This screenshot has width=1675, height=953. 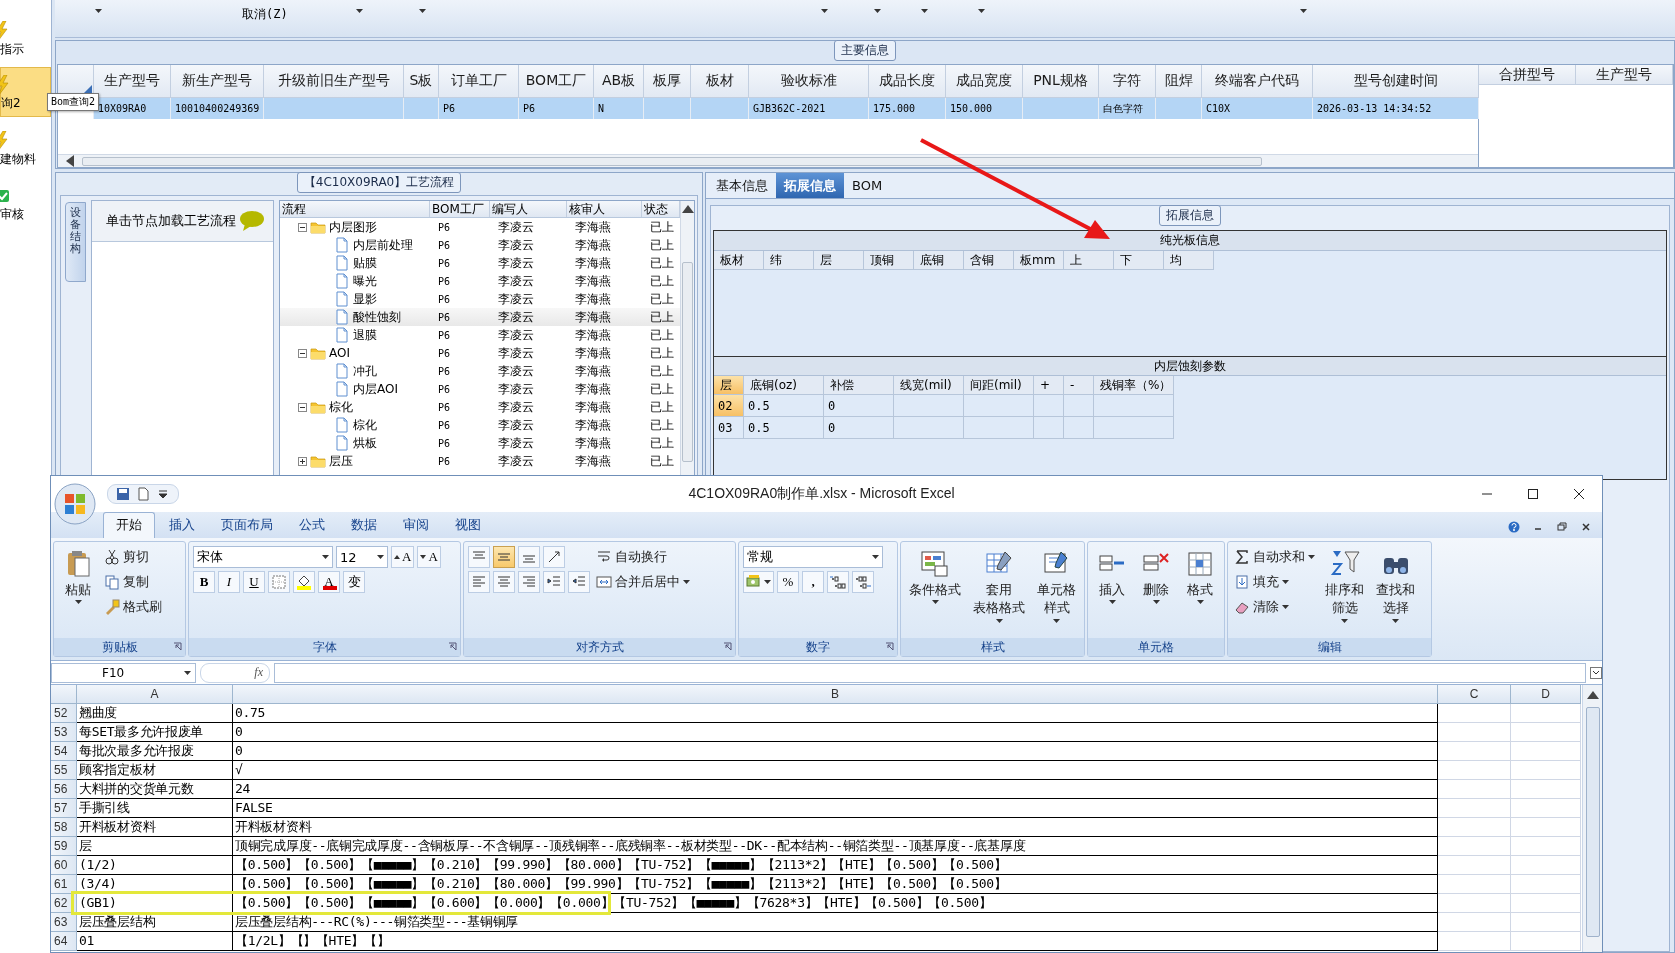 What do you see at coordinates (155, 694) in the screenshot?
I see `column-header: A` at bounding box center [155, 694].